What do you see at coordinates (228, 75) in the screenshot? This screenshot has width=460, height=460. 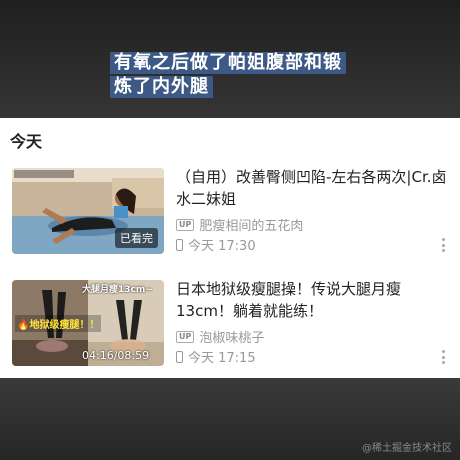 I see `video-caption: 有氧之后做了帕姐腹部和锻 炼了内外腿` at bounding box center [228, 75].